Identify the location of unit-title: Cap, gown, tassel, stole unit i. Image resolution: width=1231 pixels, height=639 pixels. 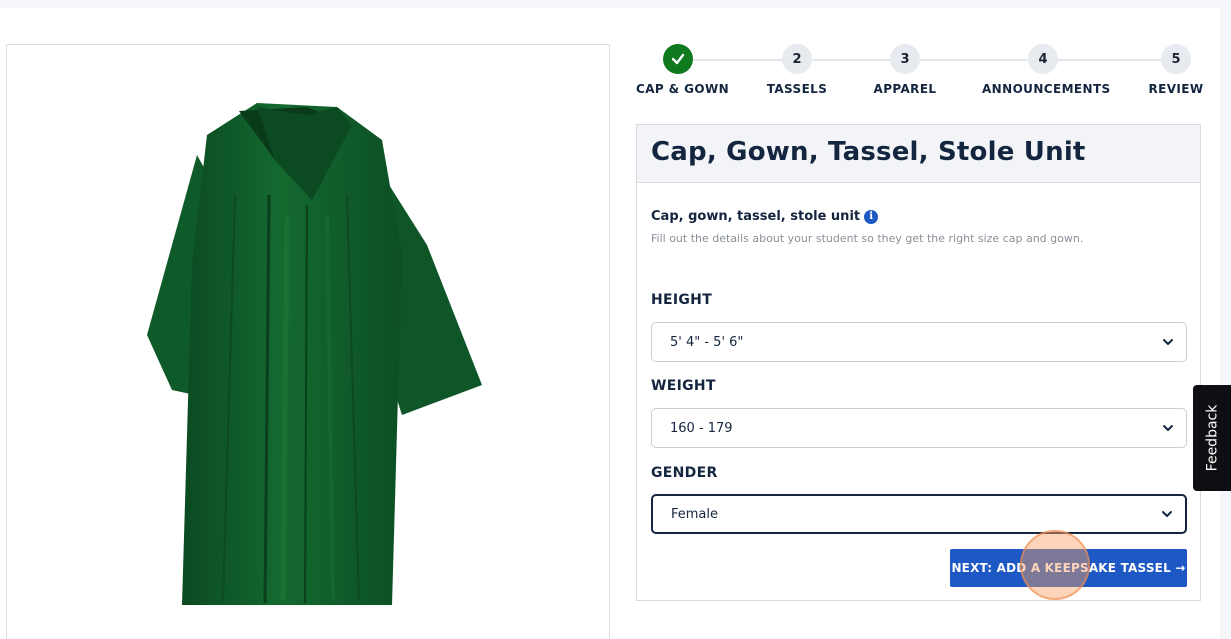
(918, 216).